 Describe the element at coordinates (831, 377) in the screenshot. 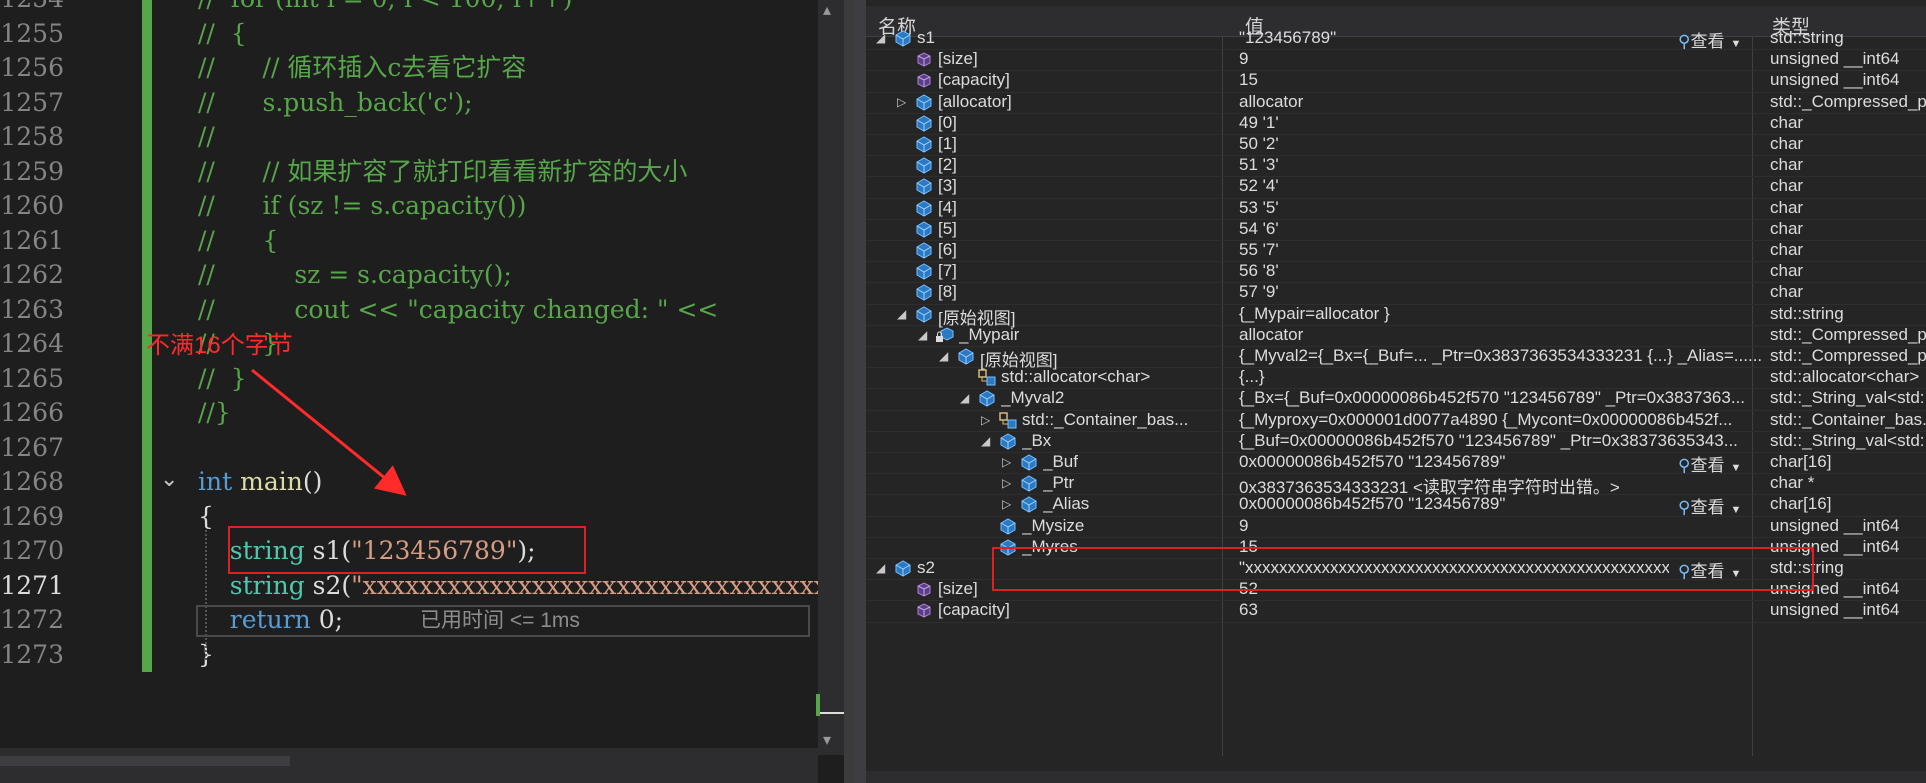

I see `vertical-scrollbar` at that location.